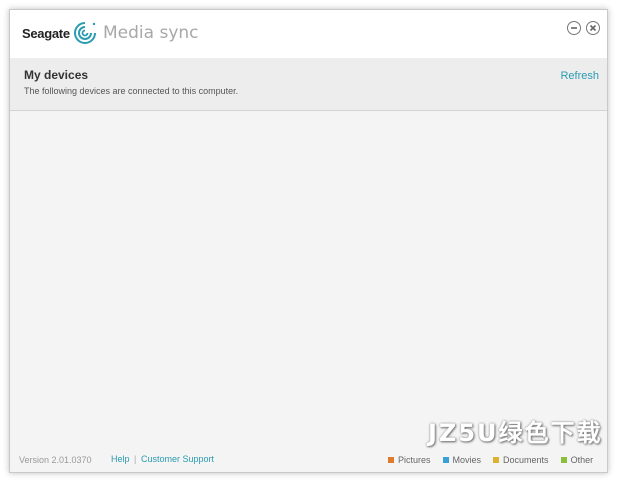 Image resolution: width=619 pixels, height=483 pixels. Describe the element at coordinates (46, 33) in the screenshot. I see `brand-name: Seagate` at that location.